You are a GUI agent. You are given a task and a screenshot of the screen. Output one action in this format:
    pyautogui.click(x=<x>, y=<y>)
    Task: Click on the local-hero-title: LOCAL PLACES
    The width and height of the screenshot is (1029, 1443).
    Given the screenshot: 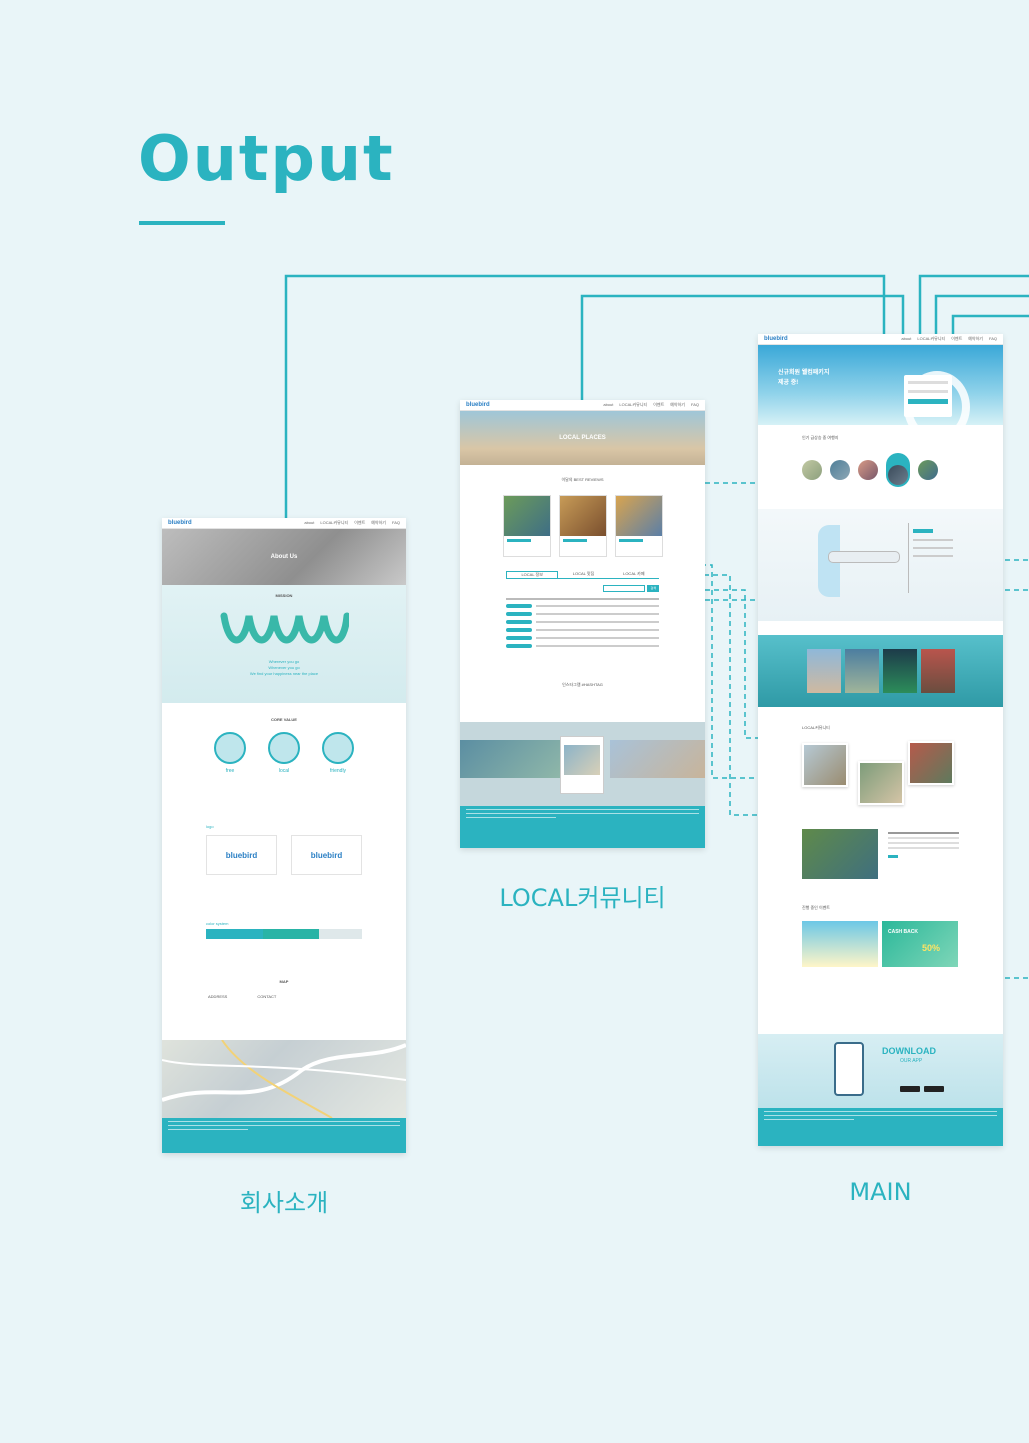 What is the action you would take?
    pyautogui.click(x=582, y=438)
    